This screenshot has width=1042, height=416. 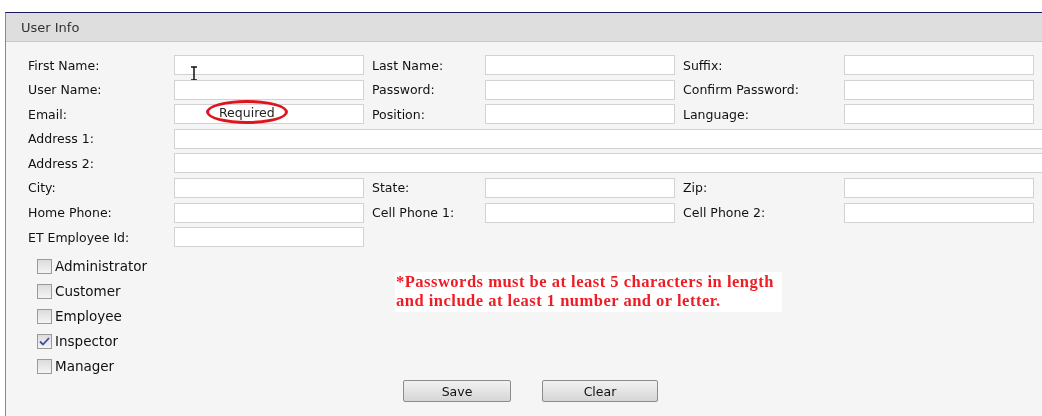 What do you see at coordinates (413, 213) in the screenshot?
I see `field-label: Cell Phone 1:` at bounding box center [413, 213].